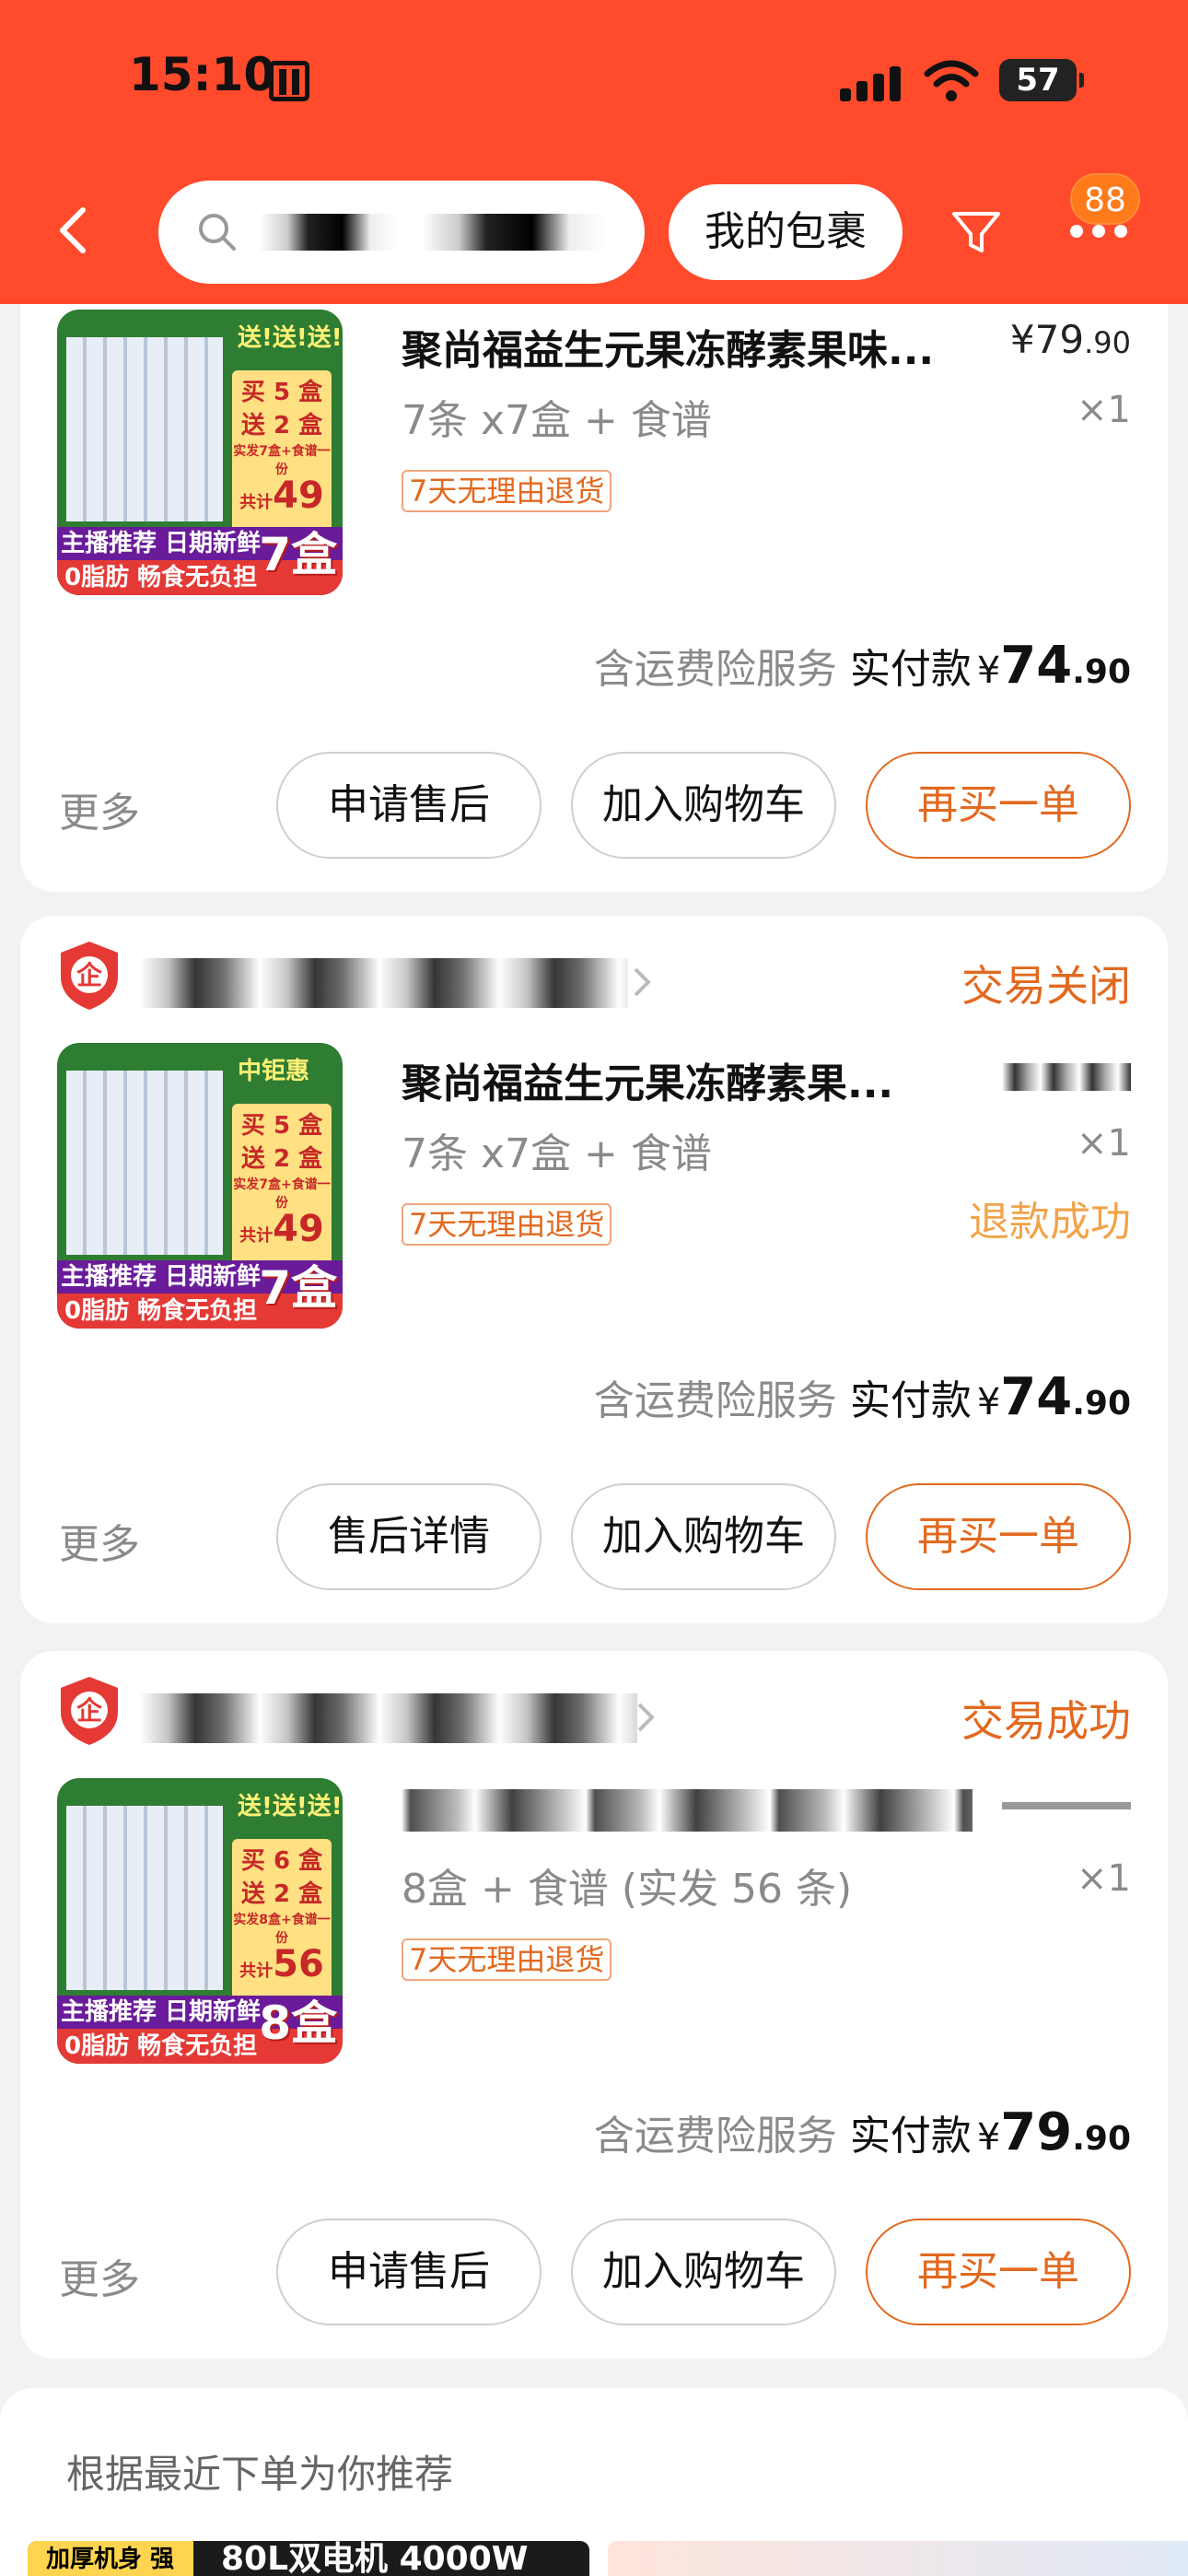 The image size is (1188, 2576). I want to click on my-parcels-button: 我的包裹, so click(786, 232).